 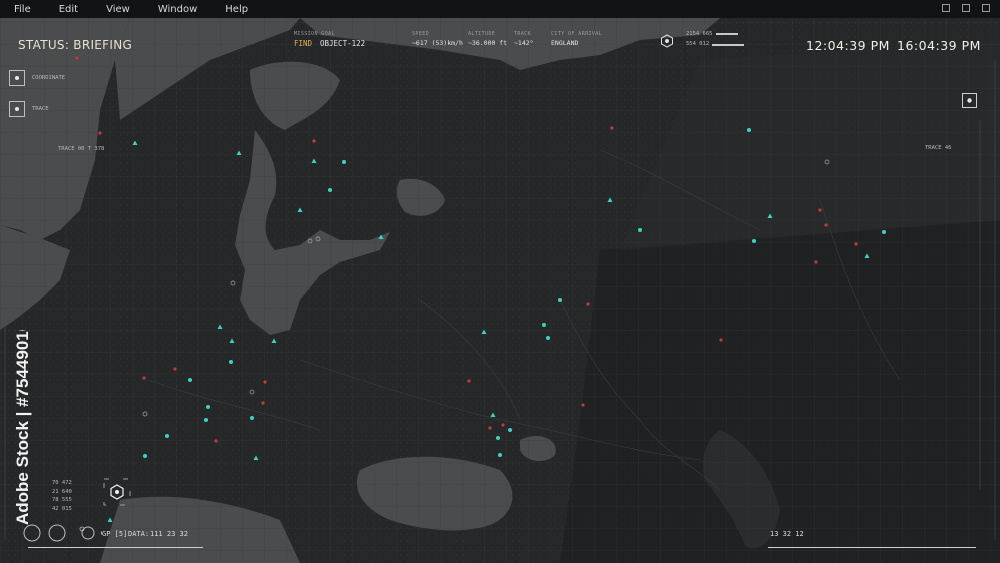 What do you see at coordinates (62, 483) in the screenshot?
I see `readout-1: 70 472` at bounding box center [62, 483].